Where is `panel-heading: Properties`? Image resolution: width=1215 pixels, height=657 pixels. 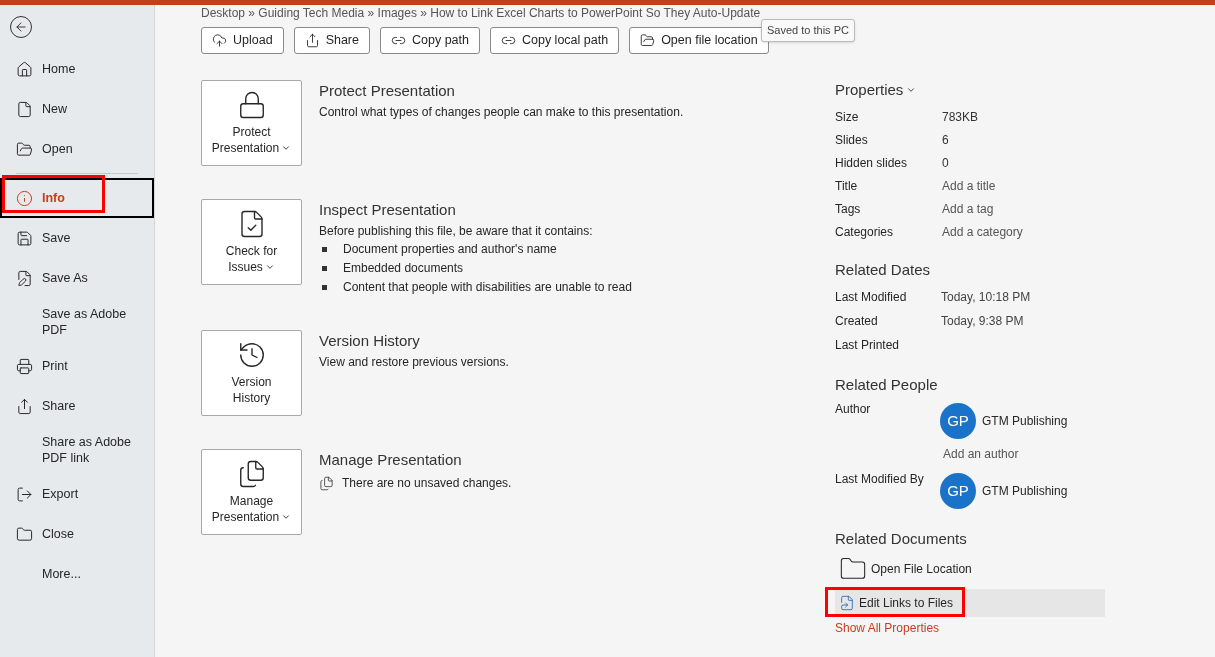
panel-heading: Properties is located at coordinates (869, 90).